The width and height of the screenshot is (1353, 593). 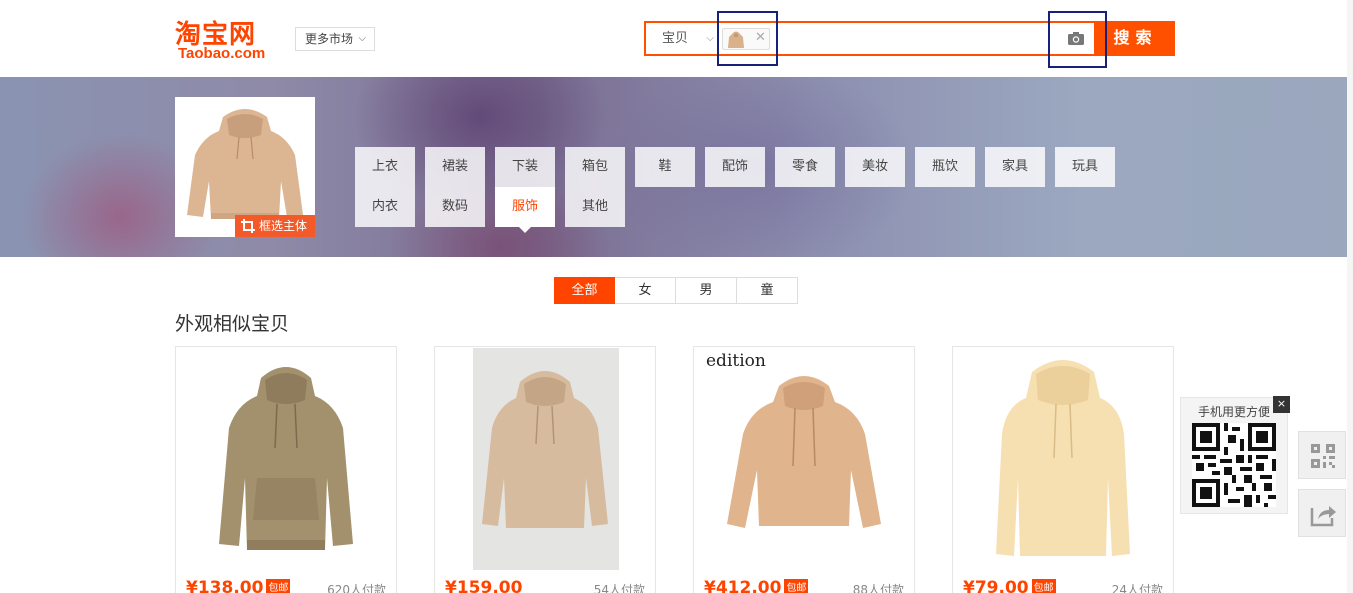 I want to click on section-title: 外观相似宝贝, so click(x=232, y=324).